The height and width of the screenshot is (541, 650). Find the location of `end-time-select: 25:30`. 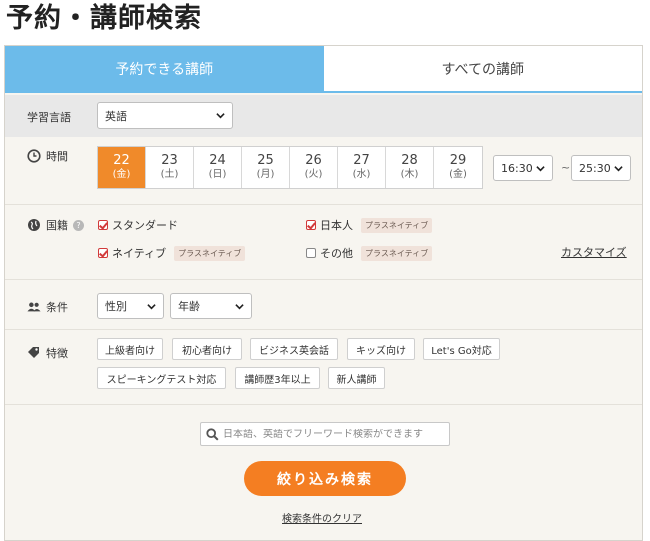

end-time-select: 25:30 is located at coordinates (601, 168).